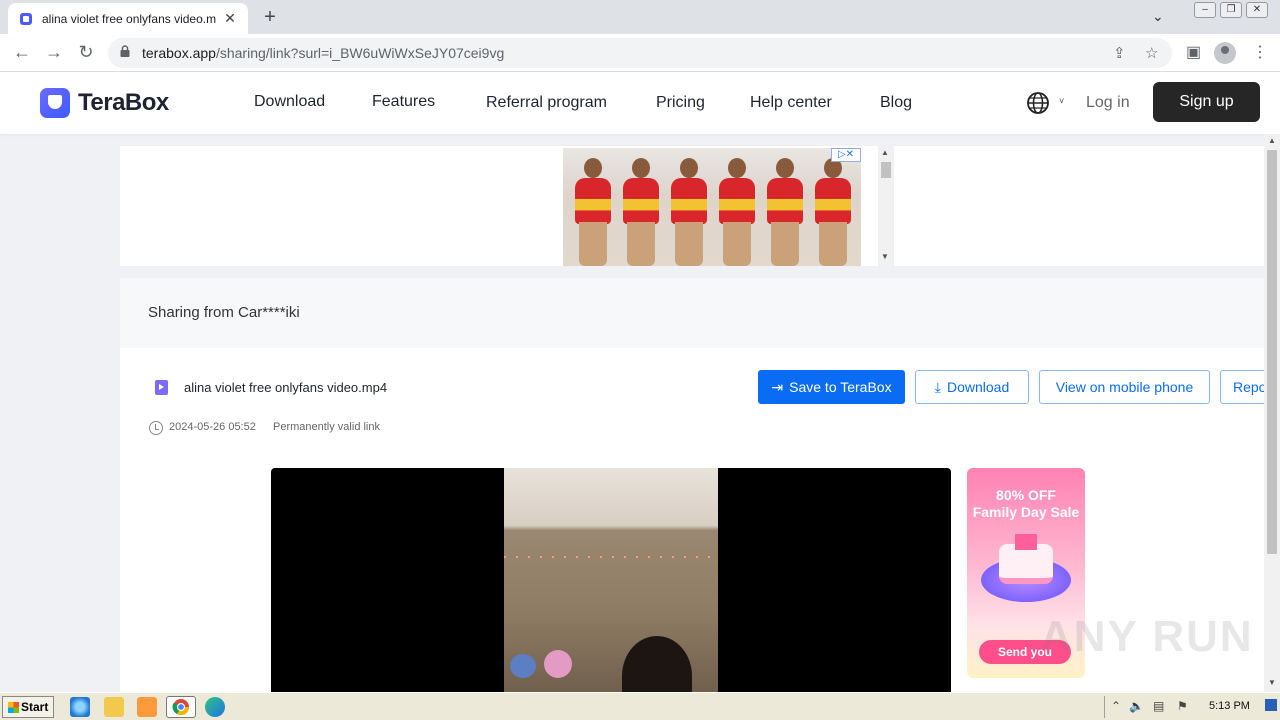 The height and width of the screenshot is (720, 1280). I want to click on start-button: Start, so click(28, 707).